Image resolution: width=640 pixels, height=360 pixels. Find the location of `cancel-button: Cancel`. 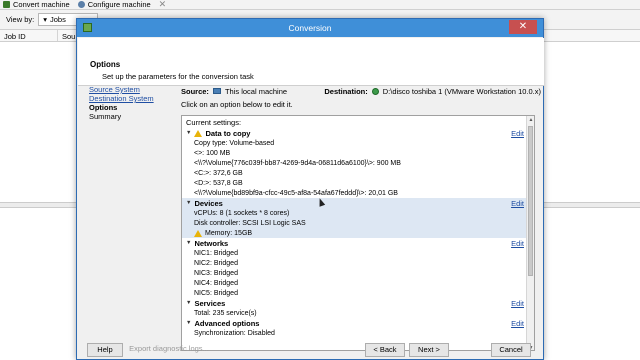

cancel-button: Cancel is located at coordinates (511, 350).